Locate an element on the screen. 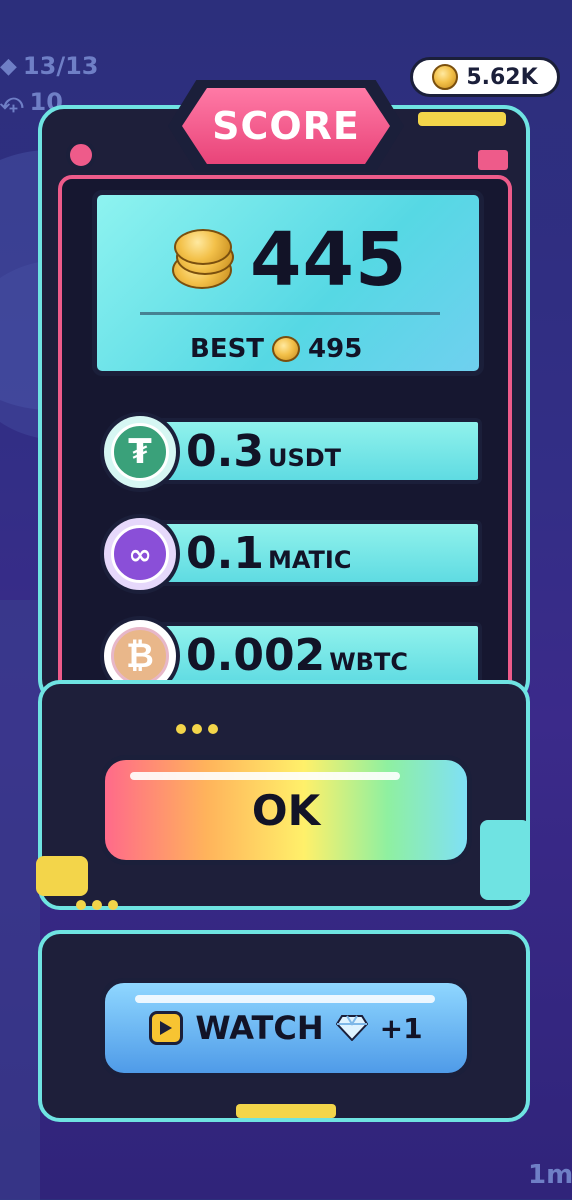  score-display: 445 is located at coordinates (295, 260).